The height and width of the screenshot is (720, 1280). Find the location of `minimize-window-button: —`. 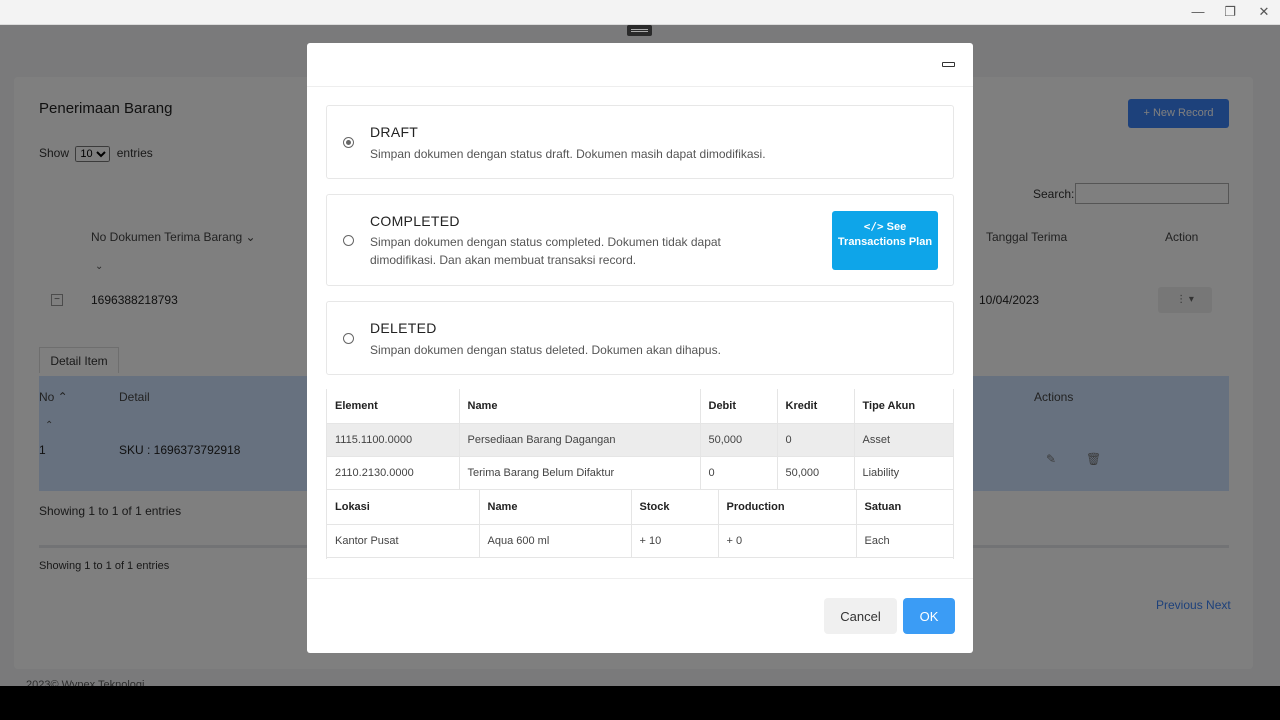

minimize-window-button: — is located at coordinates (1198, 12).